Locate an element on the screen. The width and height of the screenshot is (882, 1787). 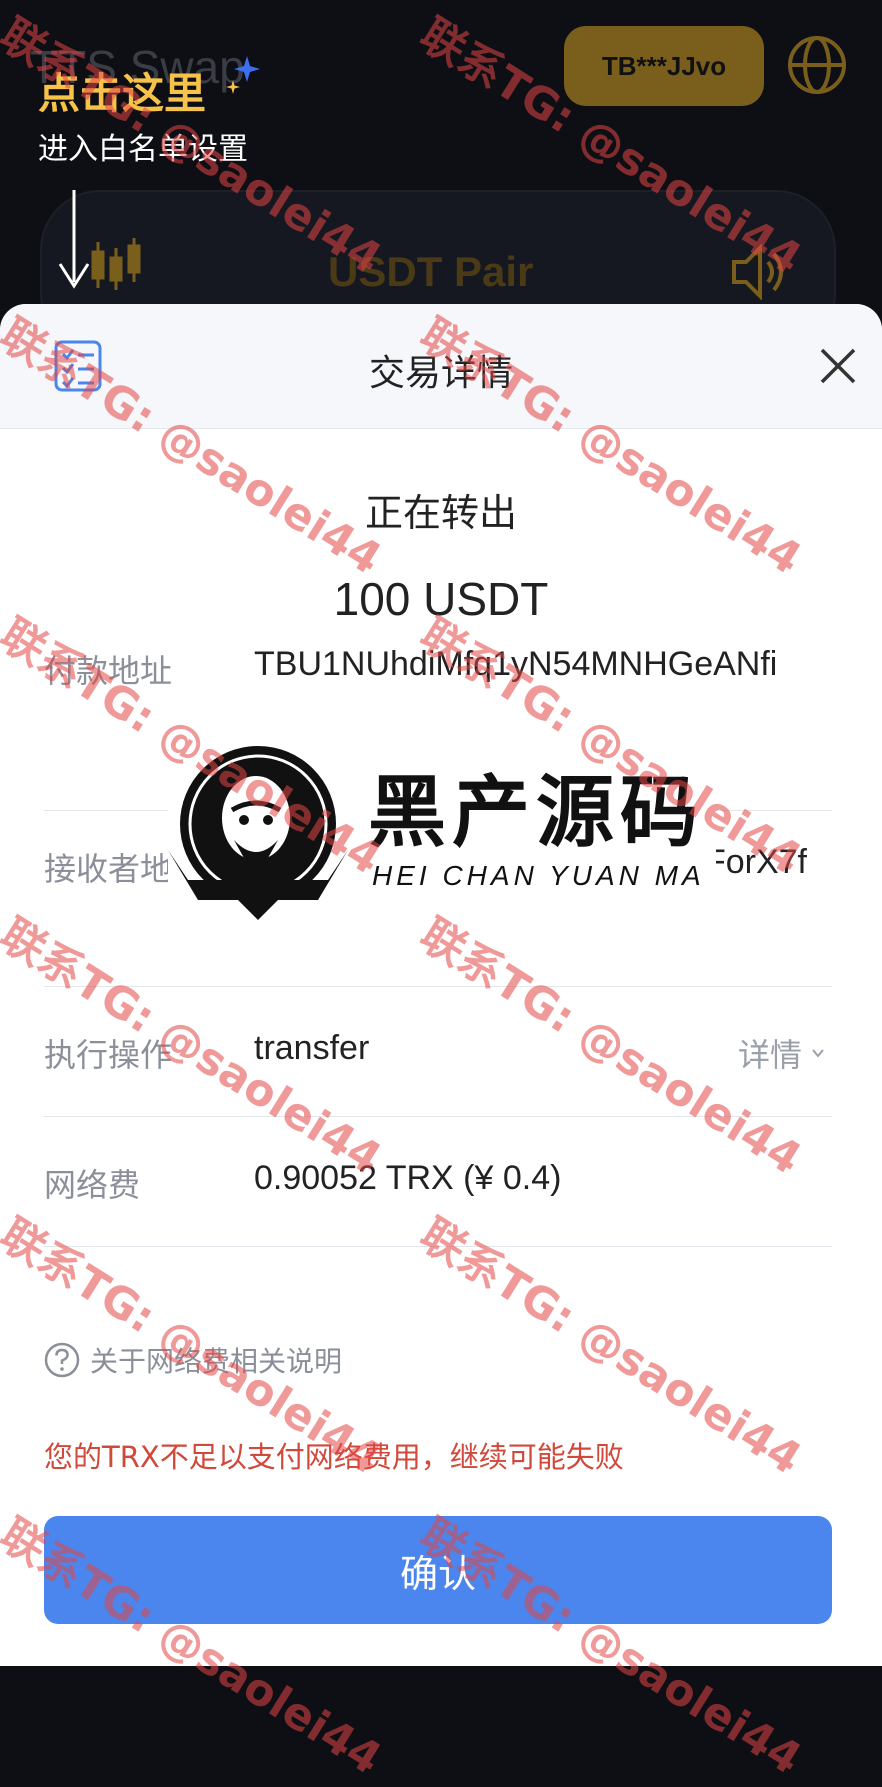
logo-stamp: 黑产源码 HEI CHAN YUAN MA is located at coordinates (442, 830).